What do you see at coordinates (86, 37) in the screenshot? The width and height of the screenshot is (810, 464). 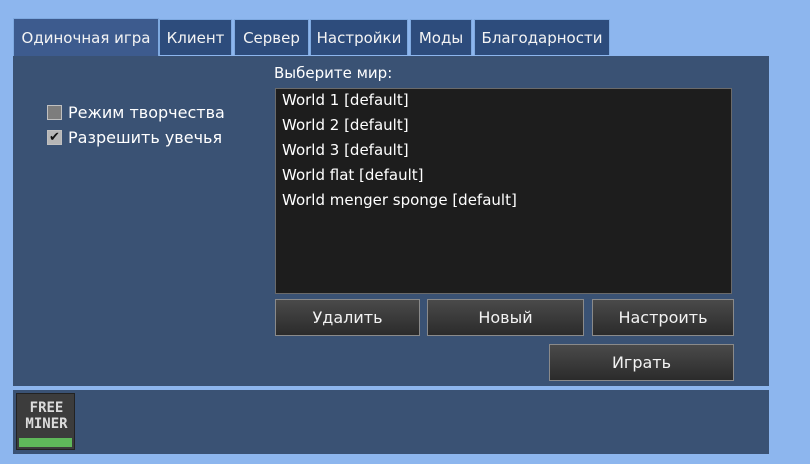 I see `tab-singleplayer: Одиночная игра` at bounding box center [86, 37].